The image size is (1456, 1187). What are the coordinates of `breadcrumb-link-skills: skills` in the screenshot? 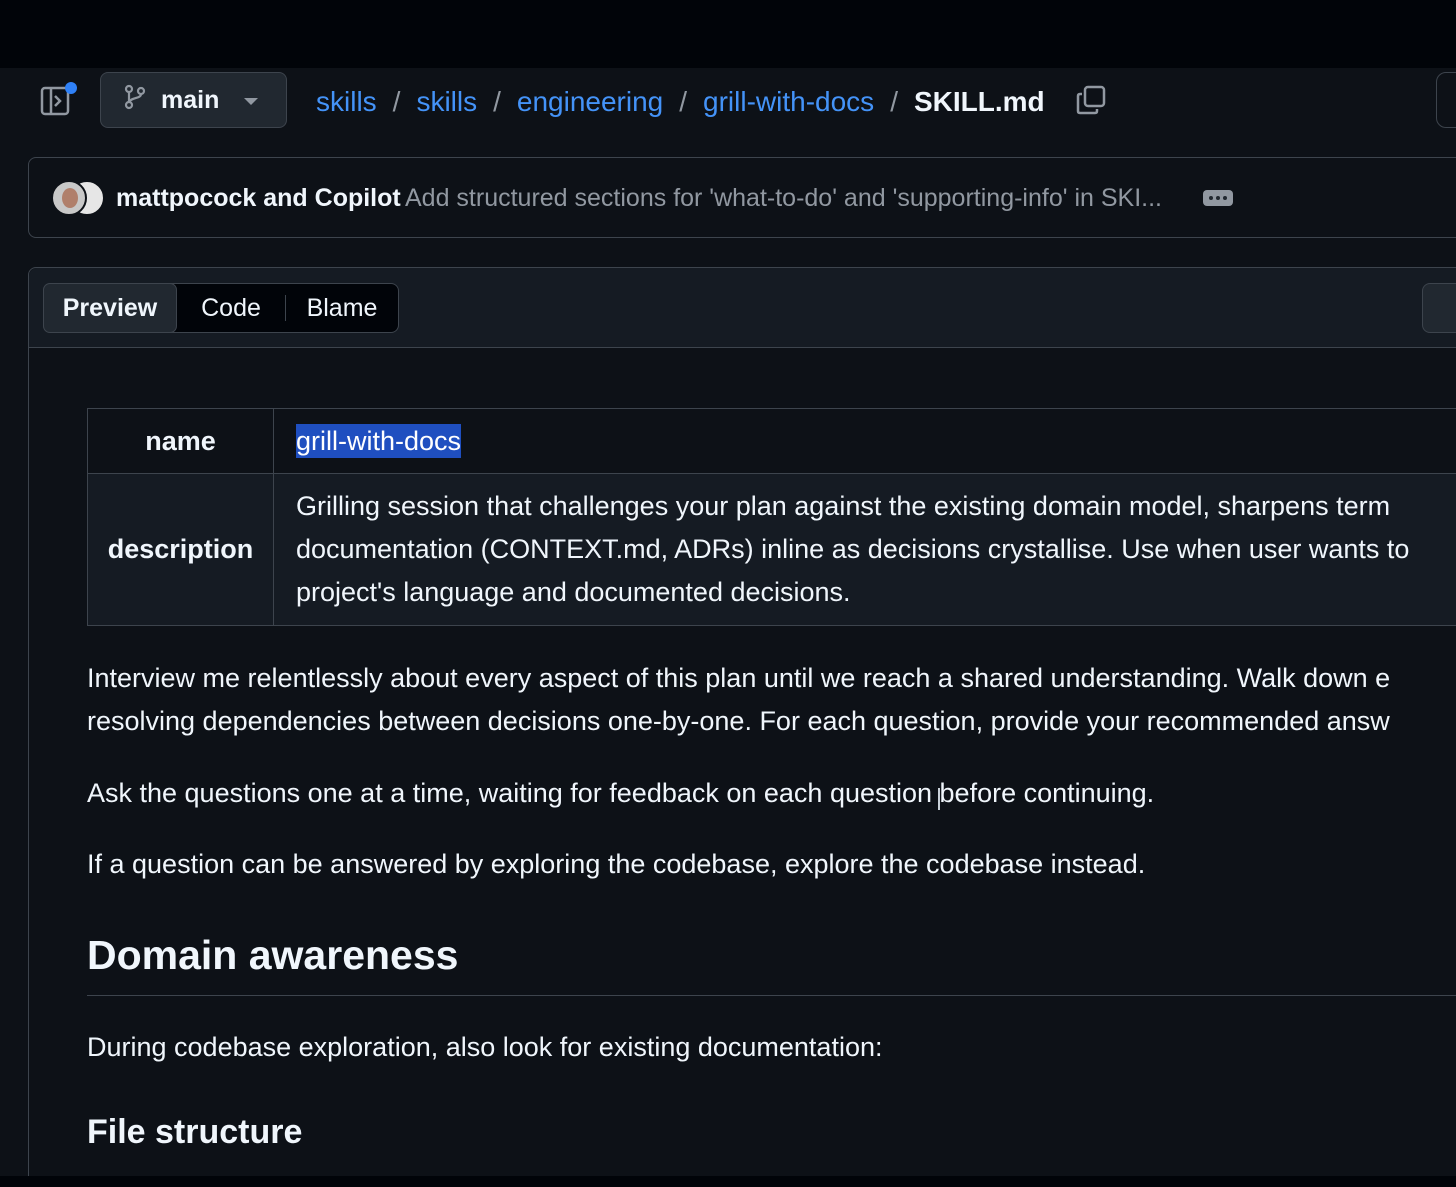 It's located at (446, 102).